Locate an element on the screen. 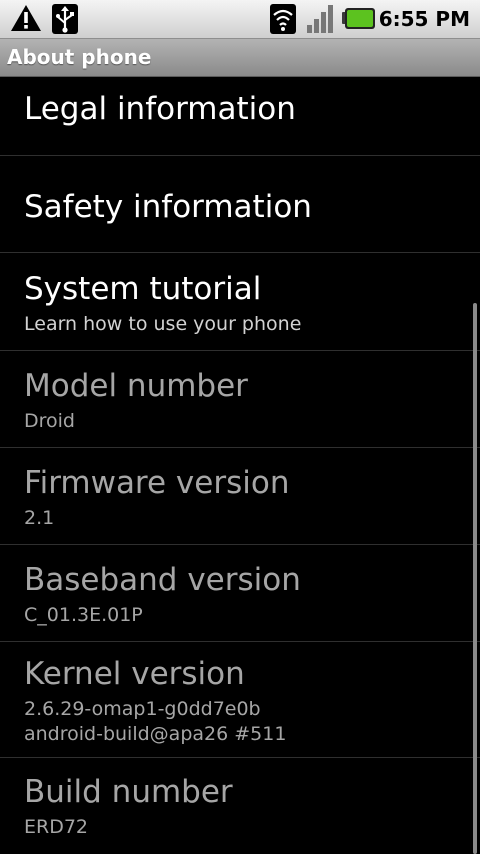  list-item-summary: ERD72 is located at coordinates (56, 827).